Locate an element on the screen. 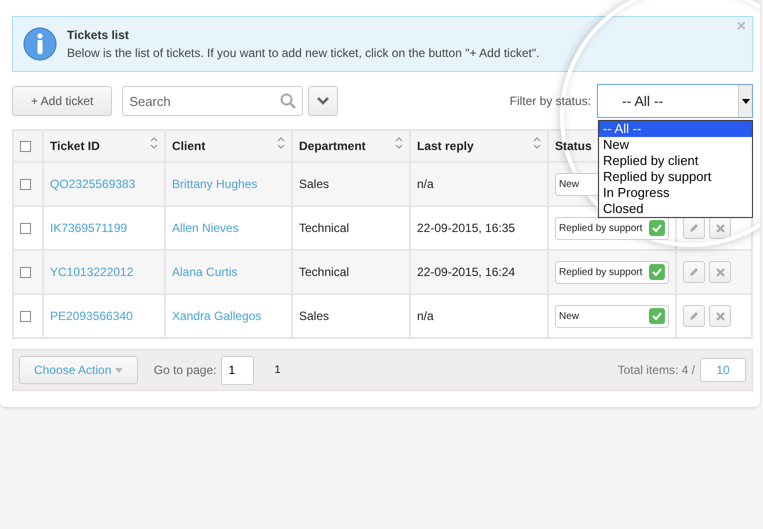 The height and width of the screenshot is (529, 763). alert-message: Below is the list of tickets. If you want to add new ticket, click on the button "+ Add ticket". is located at coordinates (303, 53).